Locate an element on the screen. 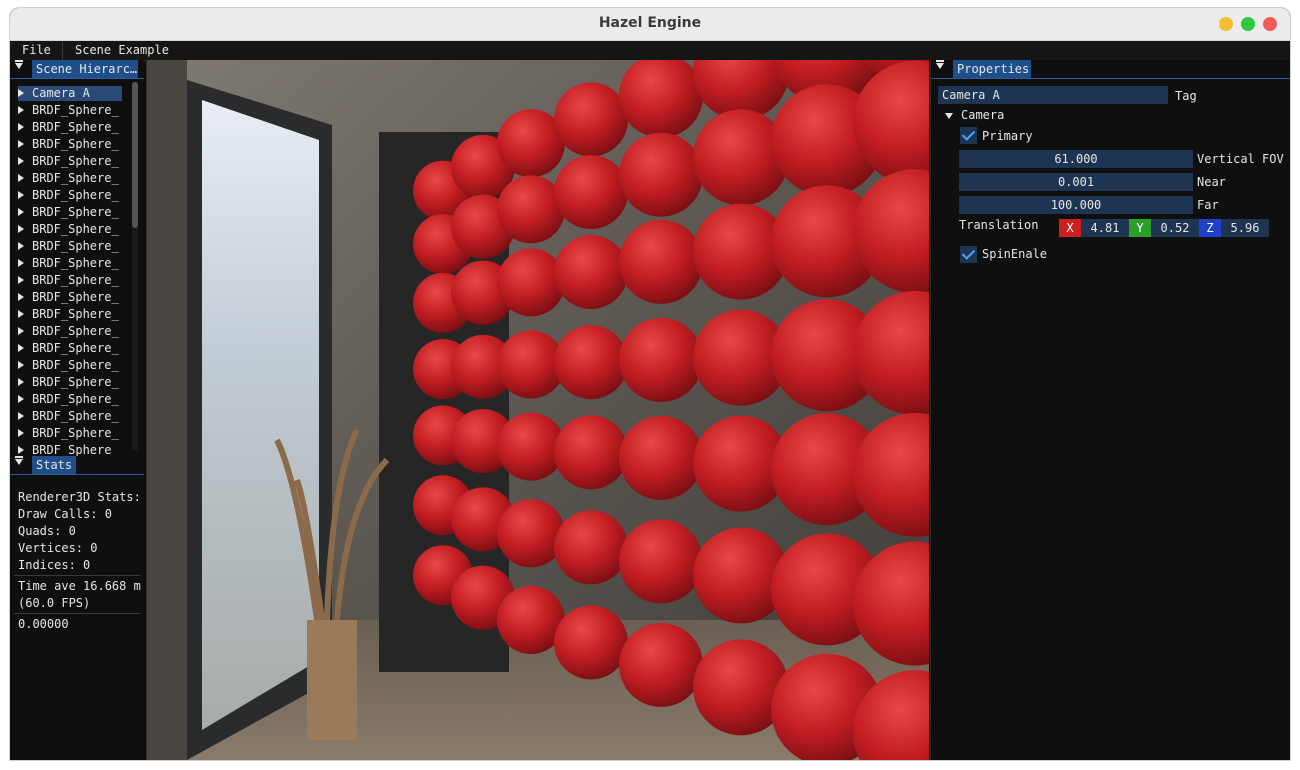  primary-checkbox is located at coordinates (968, 135).